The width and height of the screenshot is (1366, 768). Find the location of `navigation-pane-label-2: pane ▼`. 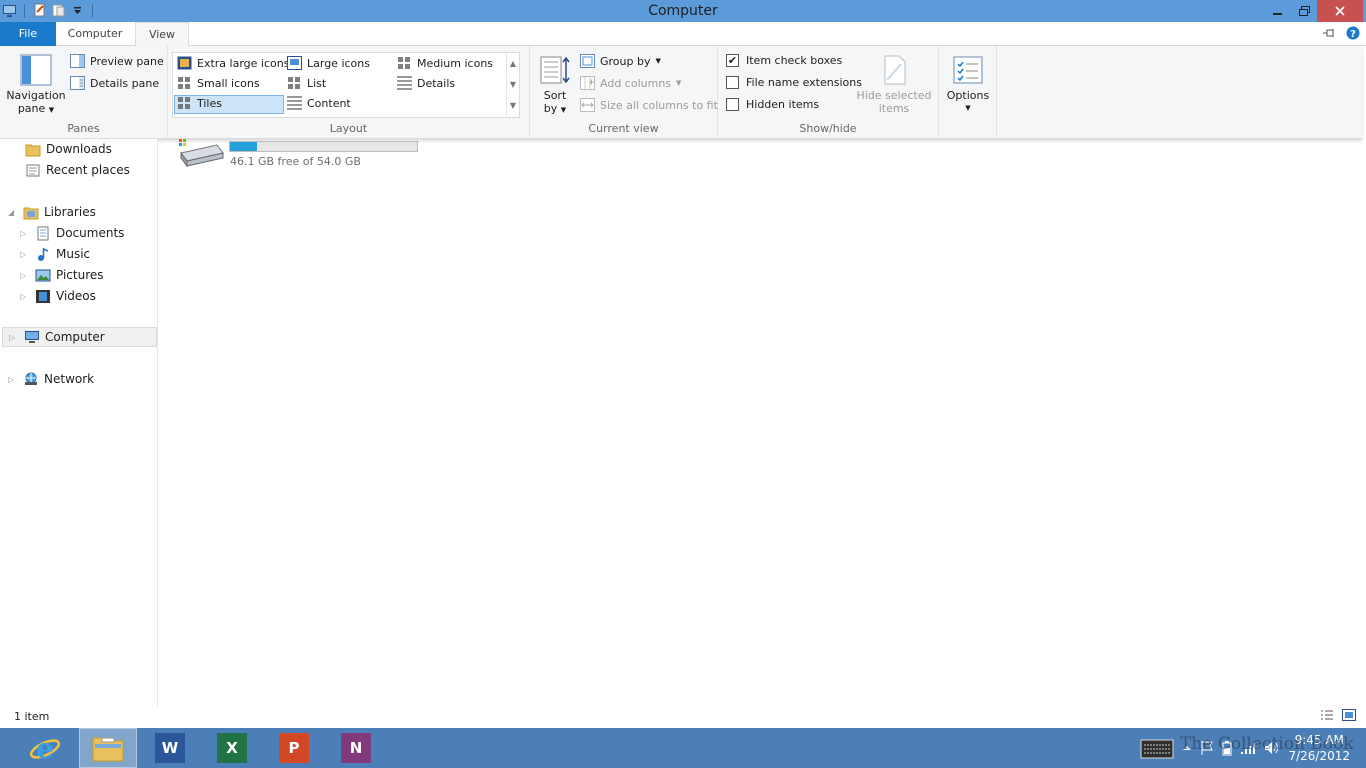

navigation-pane-label-2: pane ▼ is located at coordinates (36, 109).